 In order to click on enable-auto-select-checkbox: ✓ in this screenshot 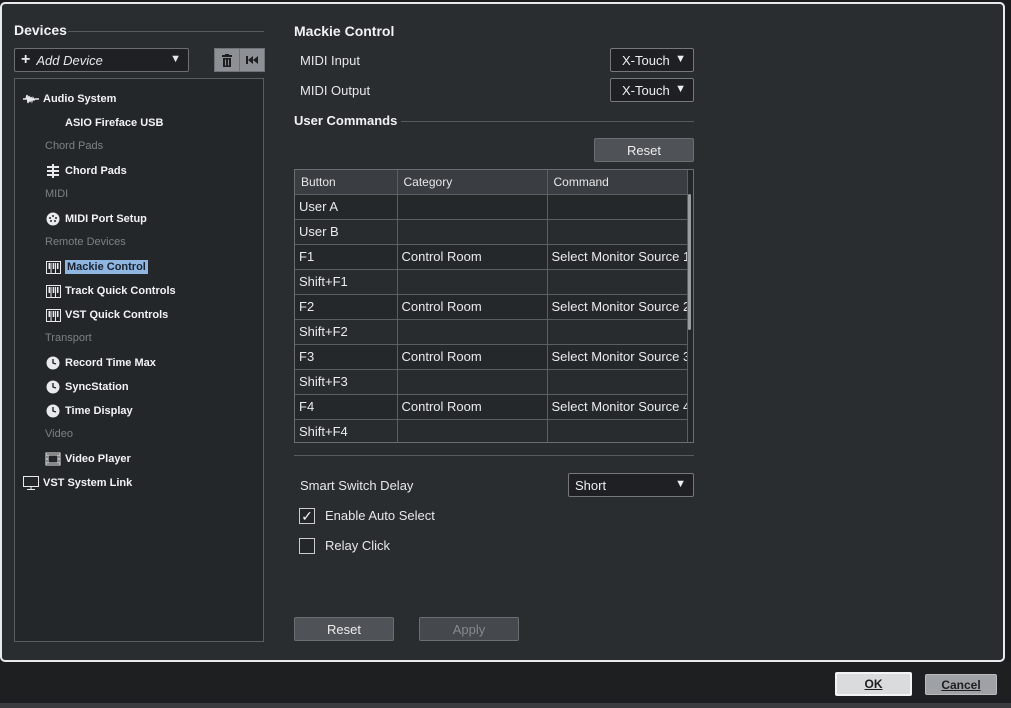, I will do `click(307, 516)`.